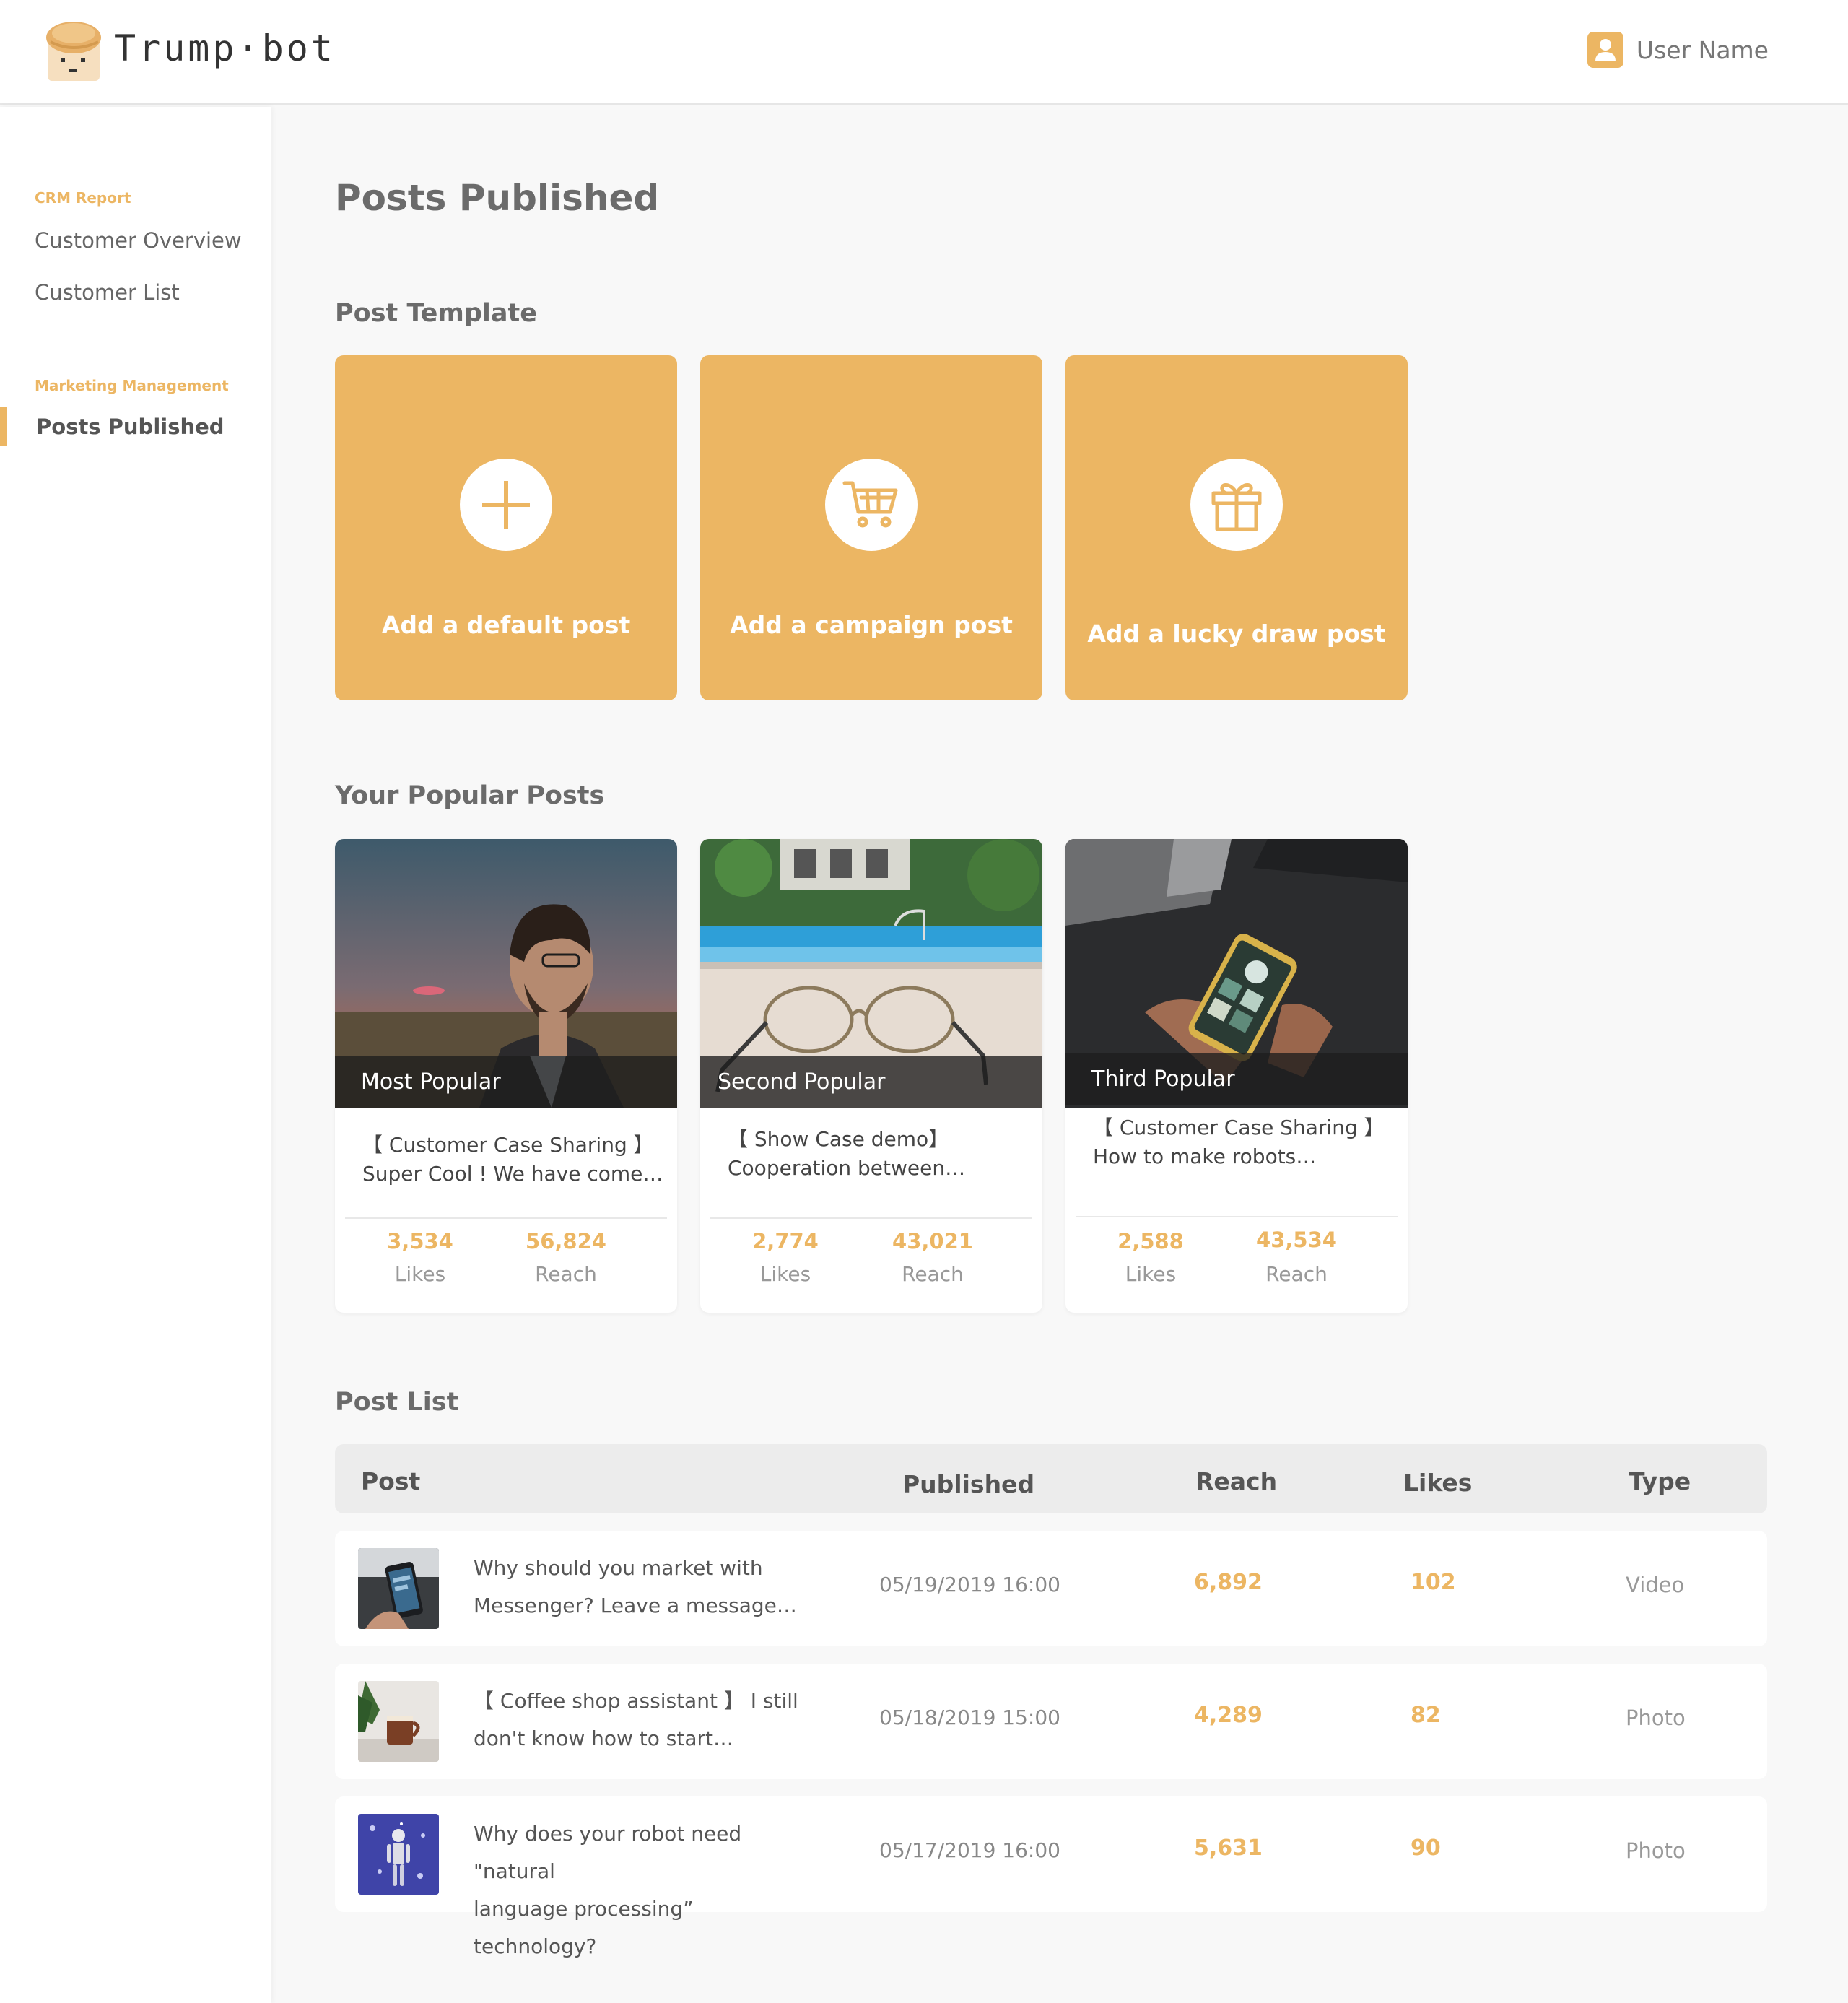 The width and height of the screenshot is (1848, 2003). Describe the element at coordinates (969, 1584) in the screenshot. I see `published-date: 05/19/2019 16:00` at that location.